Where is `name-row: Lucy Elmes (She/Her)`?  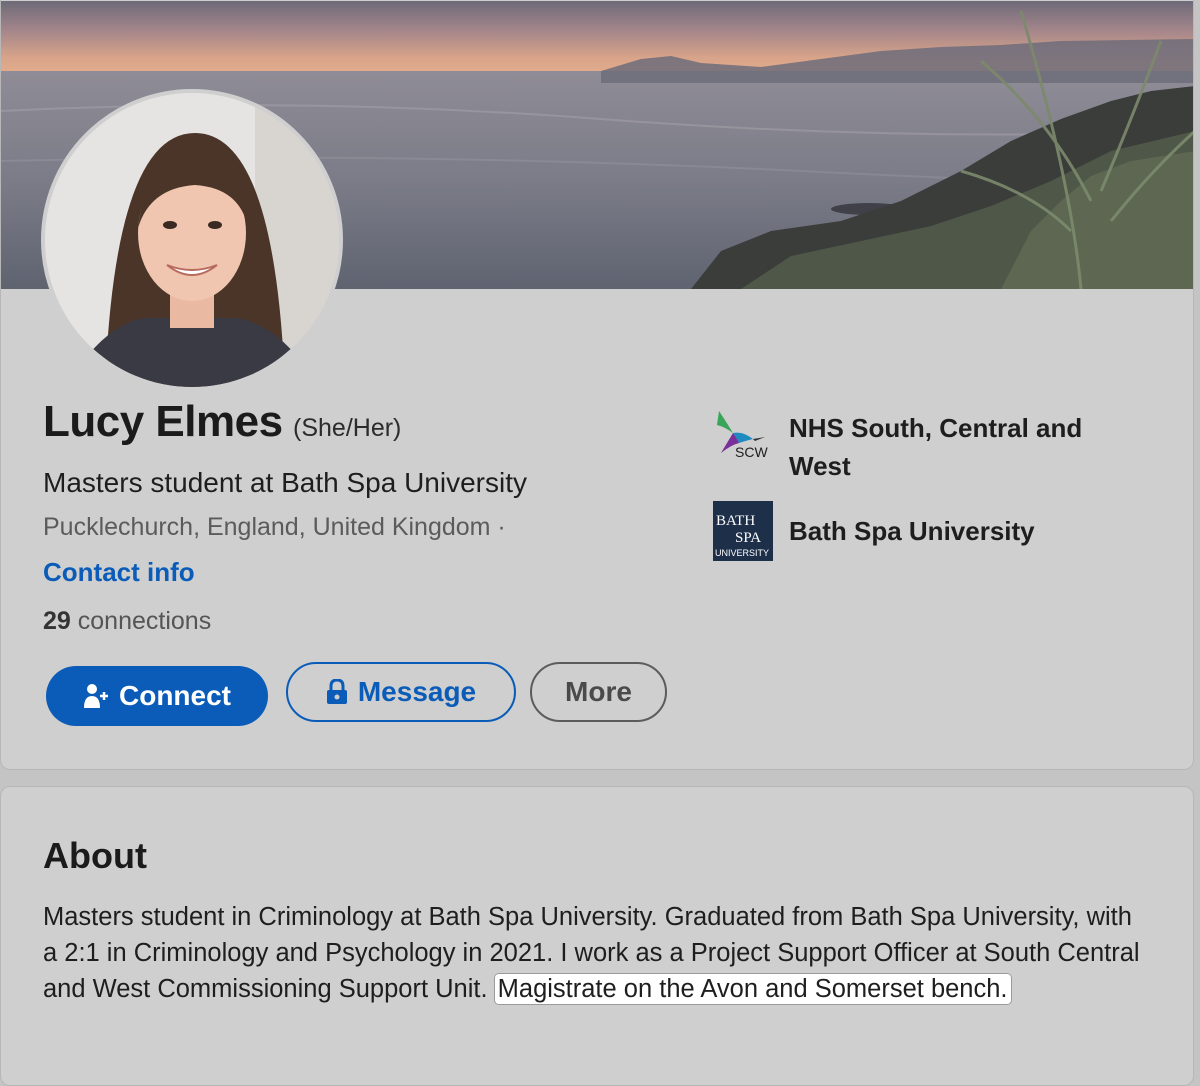
name-row: Lucy Elmes (She/Her) is located at coordinates (222, 422).